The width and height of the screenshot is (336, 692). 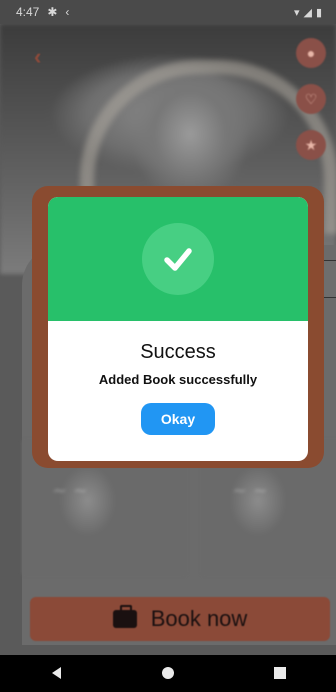 I want to click on share-icon: ‹, so click(x=67, y=12).